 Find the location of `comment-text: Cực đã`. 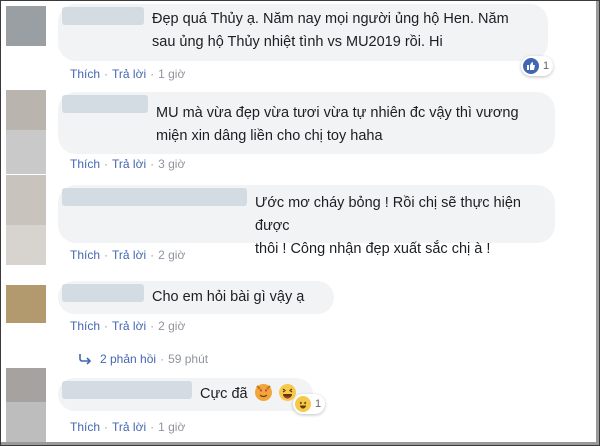

comment-text: Cực đã is located at coordinates (248, 394).